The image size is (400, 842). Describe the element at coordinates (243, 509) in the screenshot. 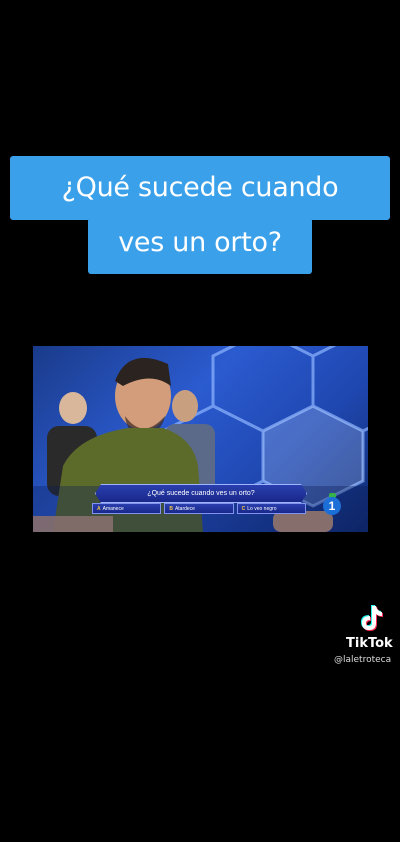

I see `answer-c-key: C` at that location.